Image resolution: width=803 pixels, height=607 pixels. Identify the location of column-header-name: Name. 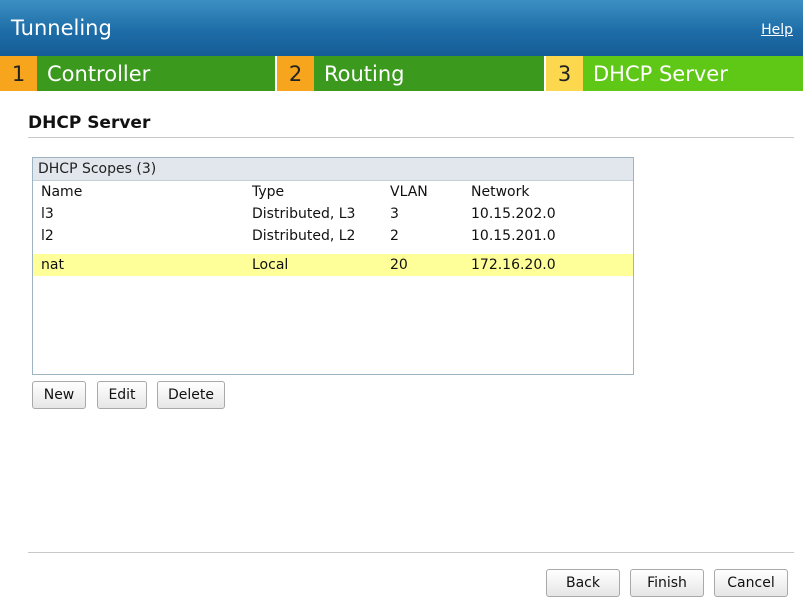
(61, 192).